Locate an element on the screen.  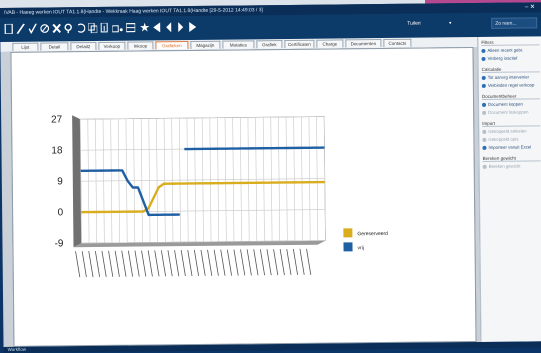
last-icon is located at coordinates (192, 27).